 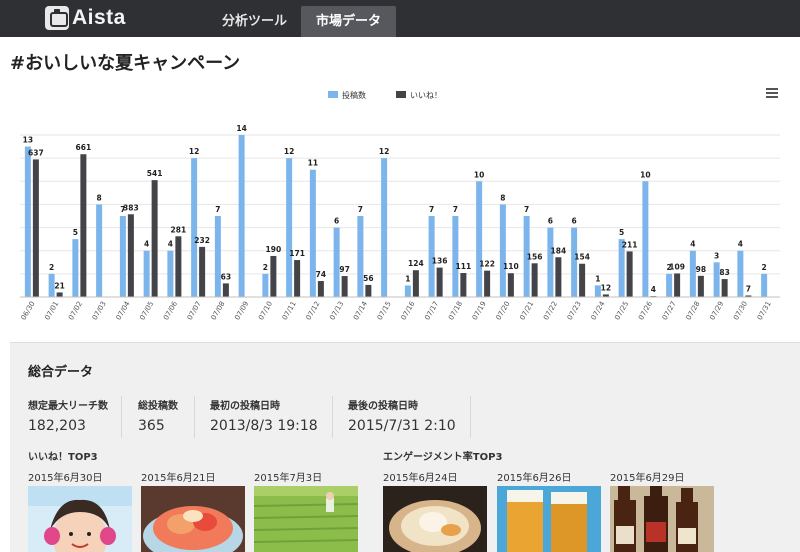 What do you see at coordinates (28, 140) in the screenshot?
I see `bar-label-posts: 13` at bounding box center [28, 140].